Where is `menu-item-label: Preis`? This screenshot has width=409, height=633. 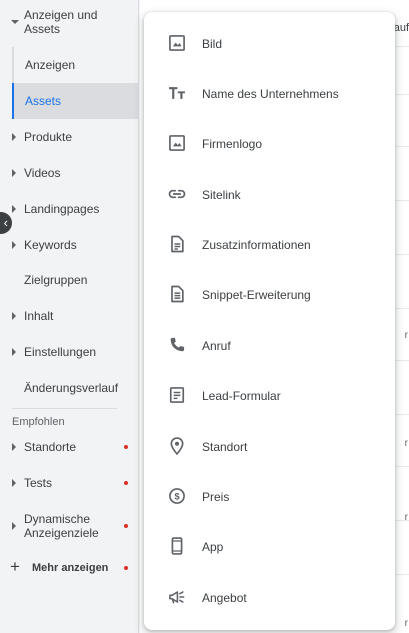
menu-item-label: Preis is located at coordinates (216, 497).